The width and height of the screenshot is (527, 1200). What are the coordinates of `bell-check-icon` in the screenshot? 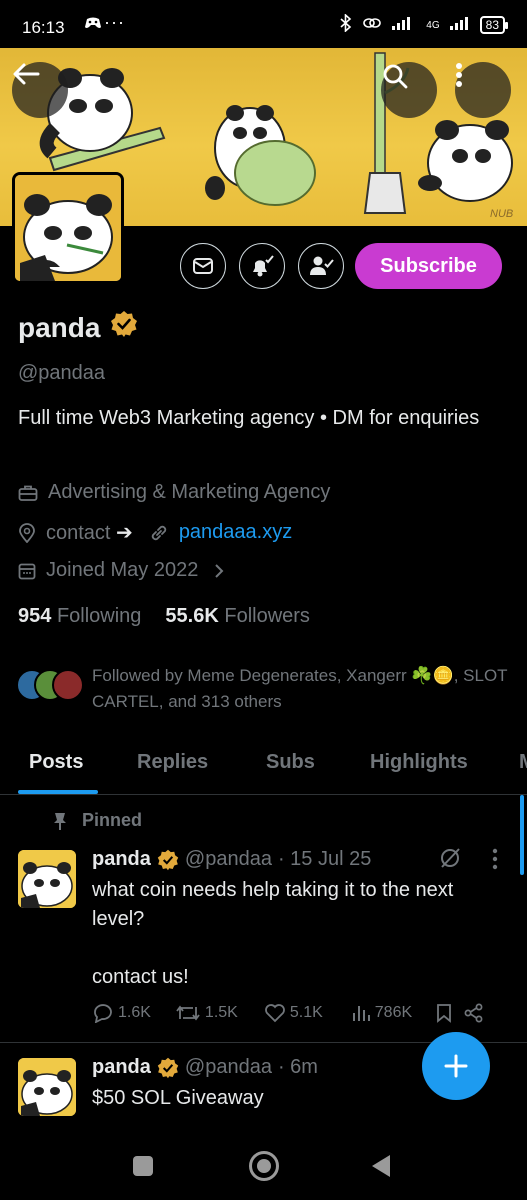 It's located at (263, 266).